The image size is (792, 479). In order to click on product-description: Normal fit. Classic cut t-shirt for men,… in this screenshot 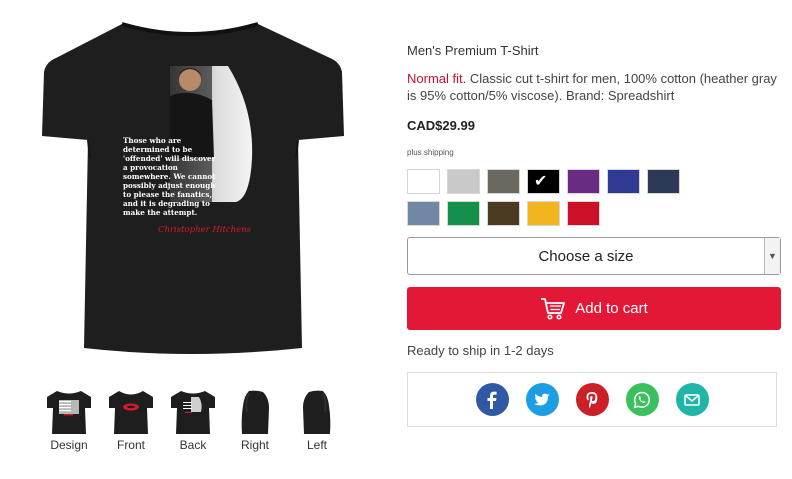, I will do `click(594, 87)`.